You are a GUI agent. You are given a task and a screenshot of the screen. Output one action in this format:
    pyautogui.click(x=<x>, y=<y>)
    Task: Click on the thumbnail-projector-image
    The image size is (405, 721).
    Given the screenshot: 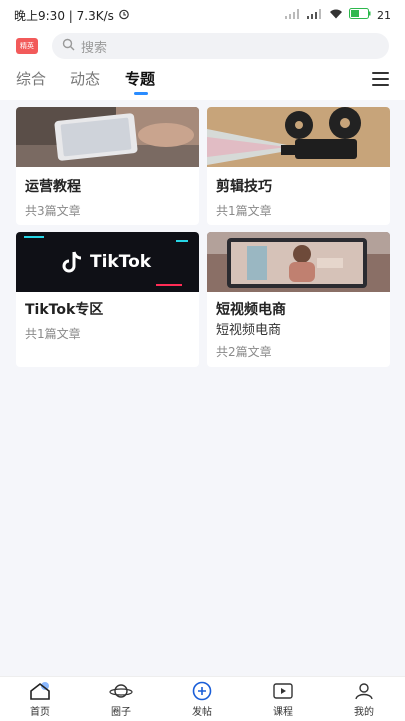 What is the action you would take?
    pyautogui.click(x=298, y=137)
    